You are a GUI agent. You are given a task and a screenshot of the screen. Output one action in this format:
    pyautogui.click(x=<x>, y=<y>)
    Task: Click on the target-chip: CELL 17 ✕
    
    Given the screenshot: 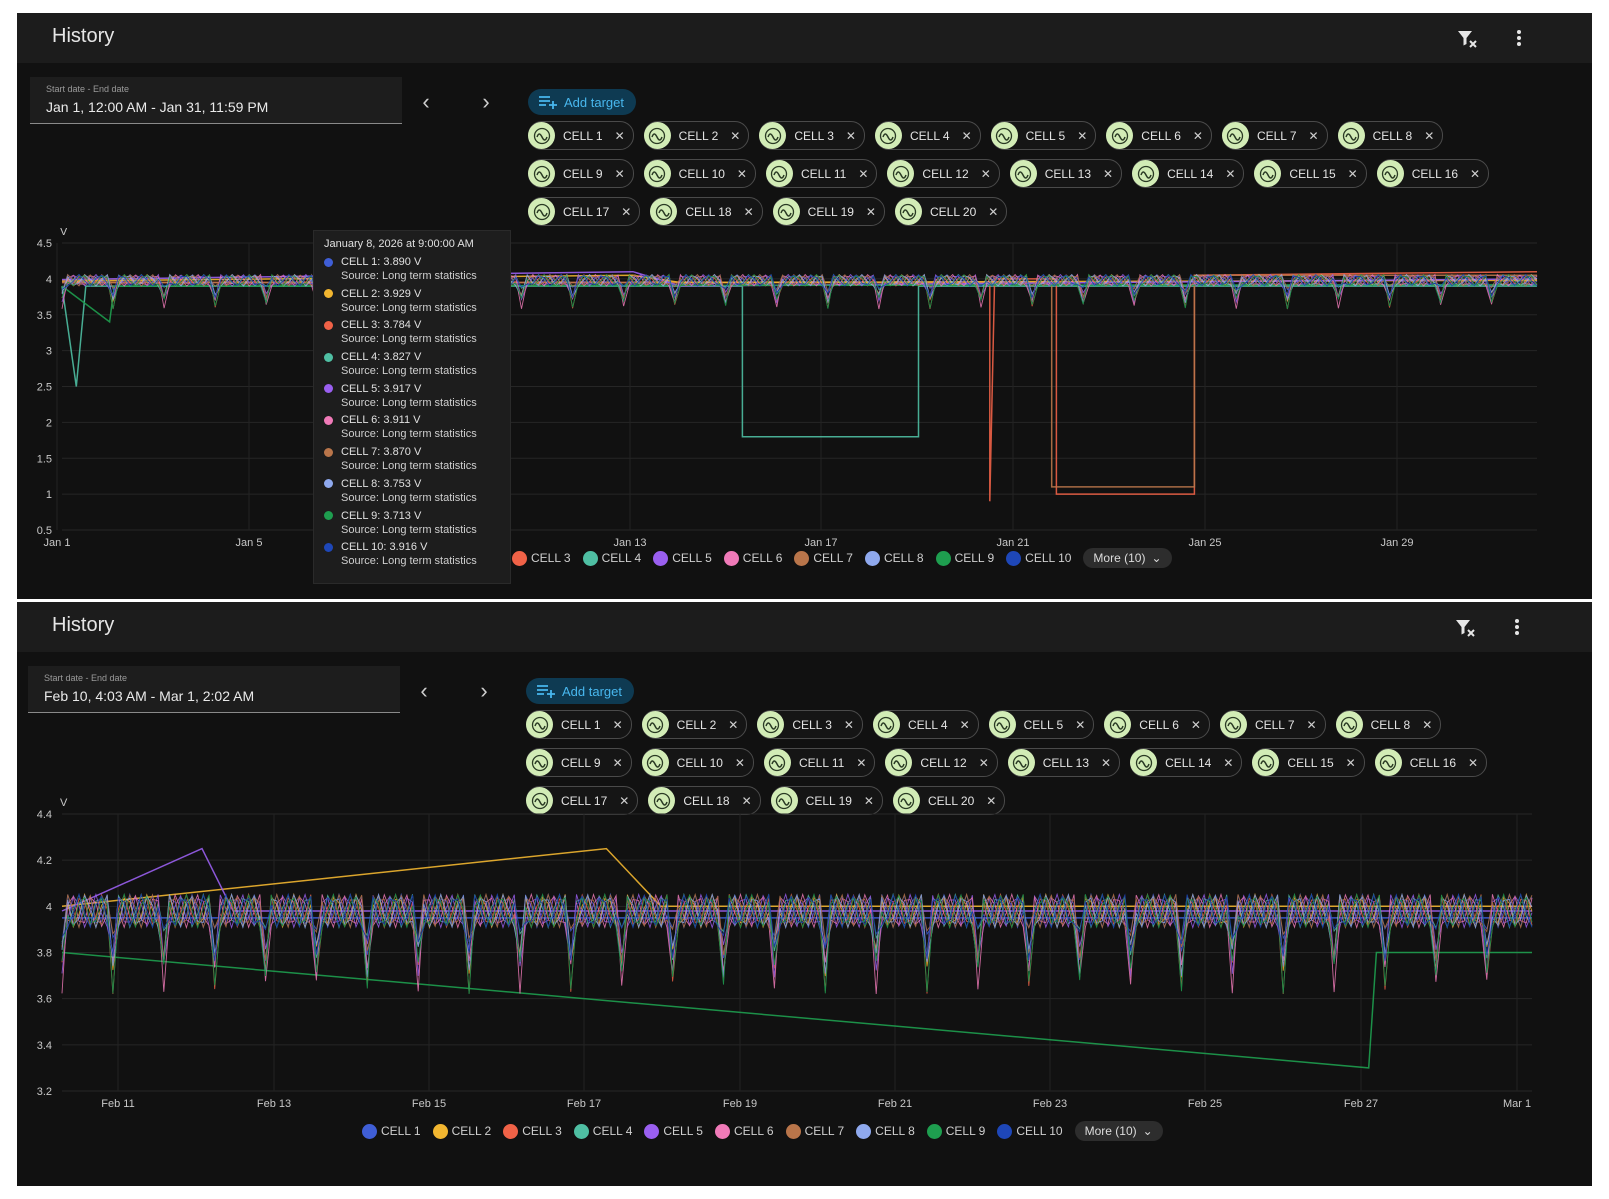 What is the action you would take?
    pyautogui.click(x=584, y=211)
    